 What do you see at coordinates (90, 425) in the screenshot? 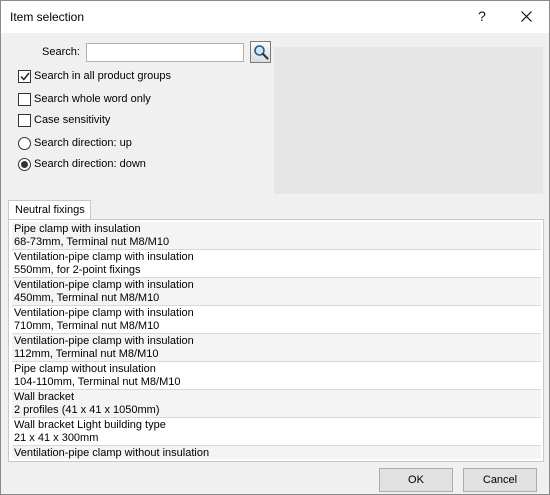
I see `item-name: Wall bracket Light building type` at bounding box center [90, 425].